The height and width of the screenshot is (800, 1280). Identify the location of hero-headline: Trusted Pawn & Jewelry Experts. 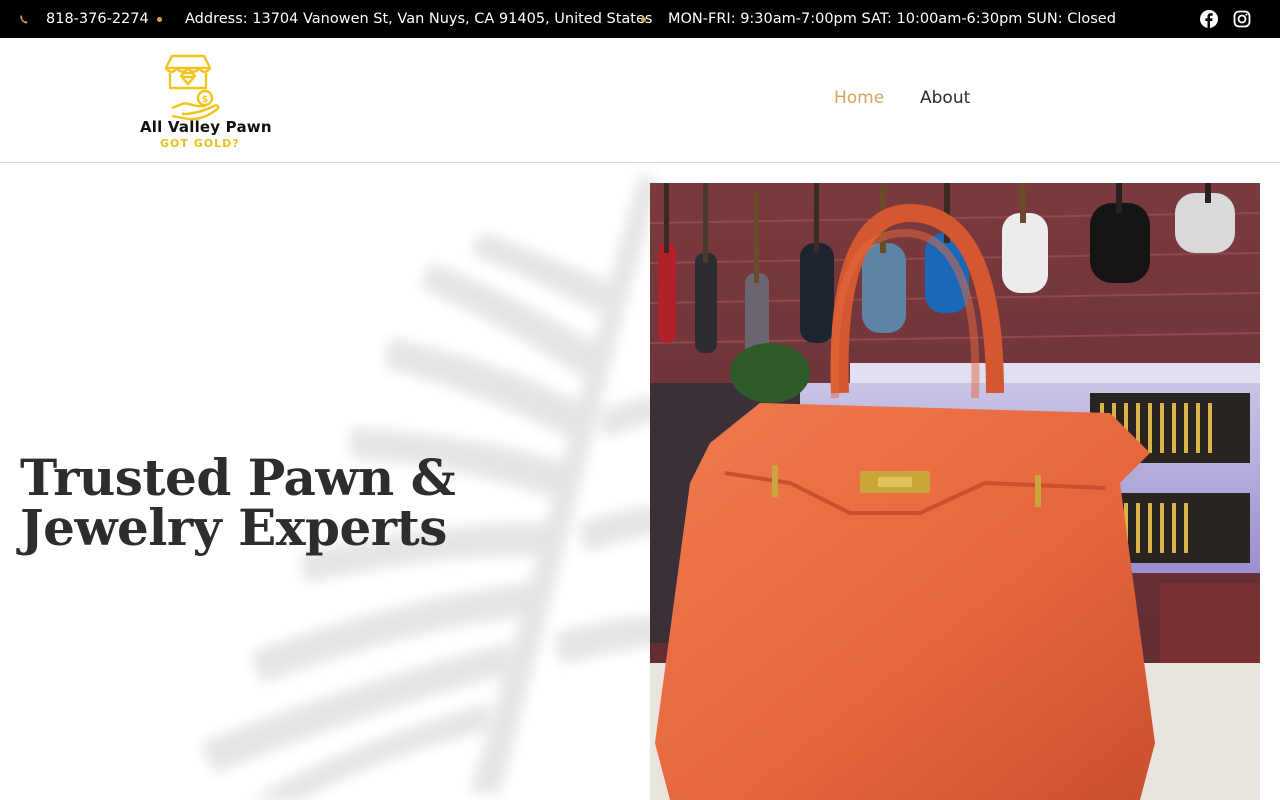
(238, 502).